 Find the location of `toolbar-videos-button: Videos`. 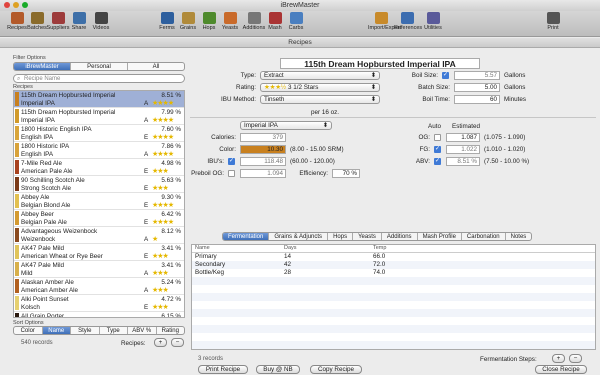

toolbar-videos-button: Videos is located at coordinates (101, 21).